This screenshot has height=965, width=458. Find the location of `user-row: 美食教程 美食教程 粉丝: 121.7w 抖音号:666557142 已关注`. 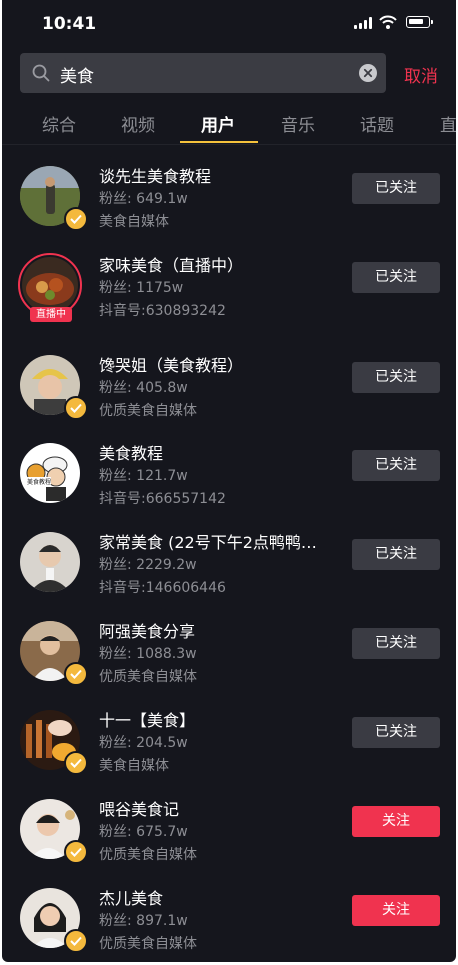

user-row: 美食教程 美食教程 粉丝: 121.7w 抖音号:666557142 已关注 is located at coordinates (229, 487).